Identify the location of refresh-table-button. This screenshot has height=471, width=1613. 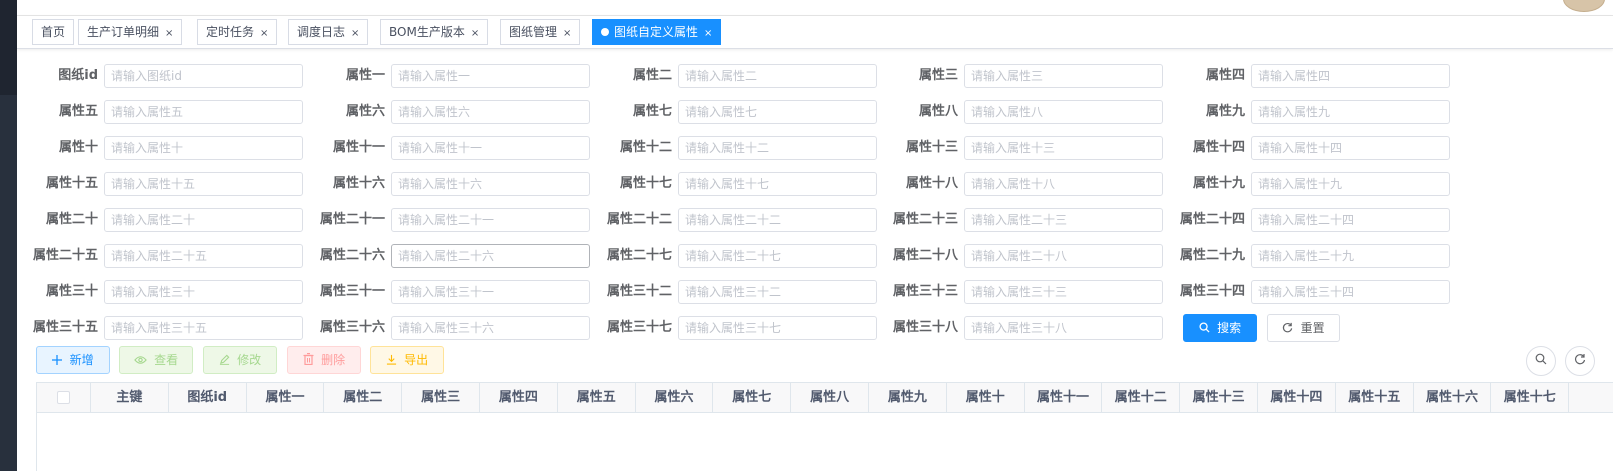
(1580, 361).